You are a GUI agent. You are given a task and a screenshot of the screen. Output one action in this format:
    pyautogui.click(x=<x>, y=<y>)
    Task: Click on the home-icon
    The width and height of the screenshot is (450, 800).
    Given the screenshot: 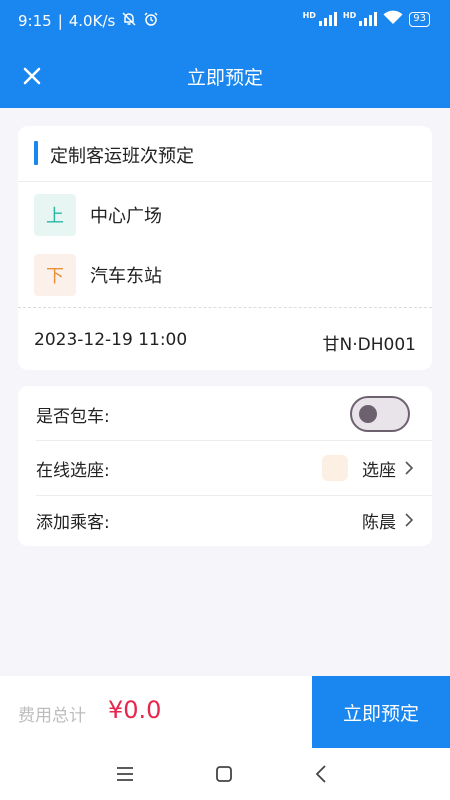 What is the action you would take?
    pyautogui.click(x=224, y=774)
    